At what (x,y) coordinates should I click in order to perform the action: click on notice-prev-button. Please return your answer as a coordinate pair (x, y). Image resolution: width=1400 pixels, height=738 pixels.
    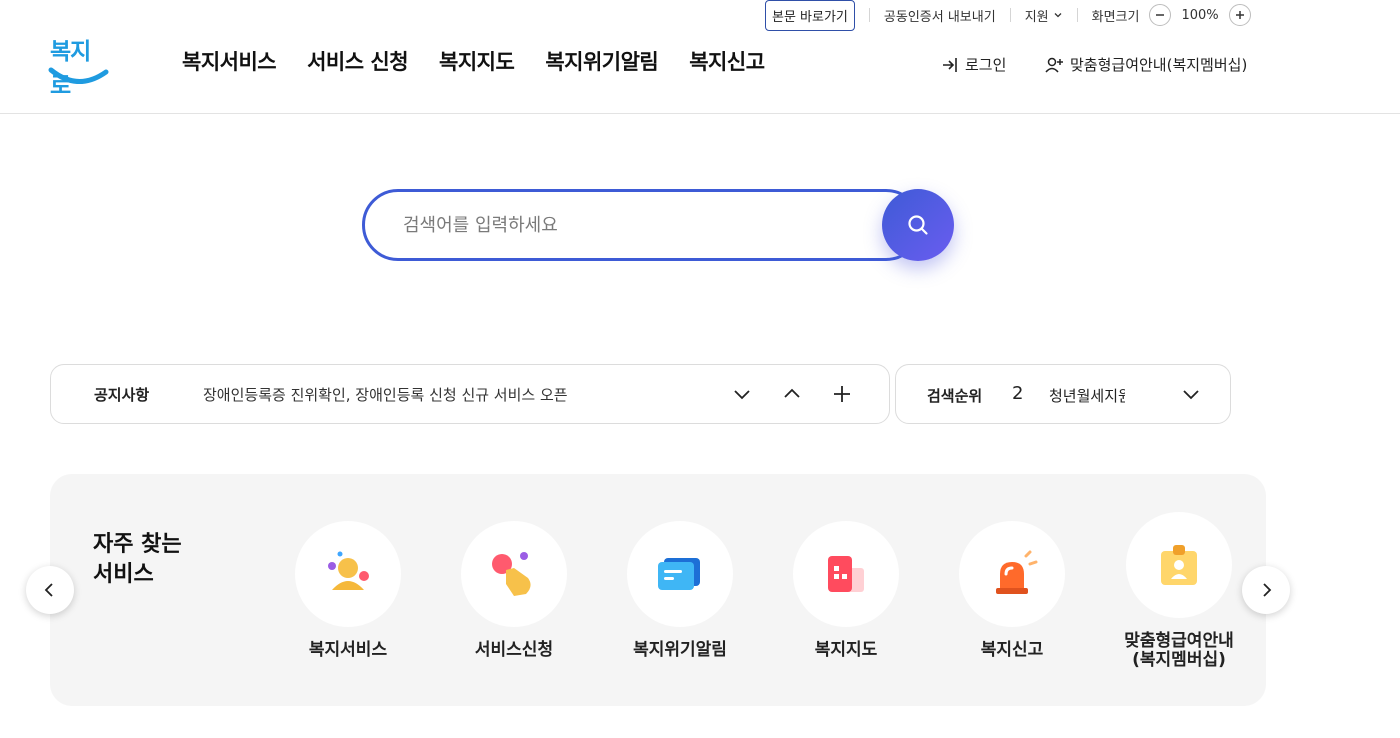
    Looking at the image, I should click on (792, 394).